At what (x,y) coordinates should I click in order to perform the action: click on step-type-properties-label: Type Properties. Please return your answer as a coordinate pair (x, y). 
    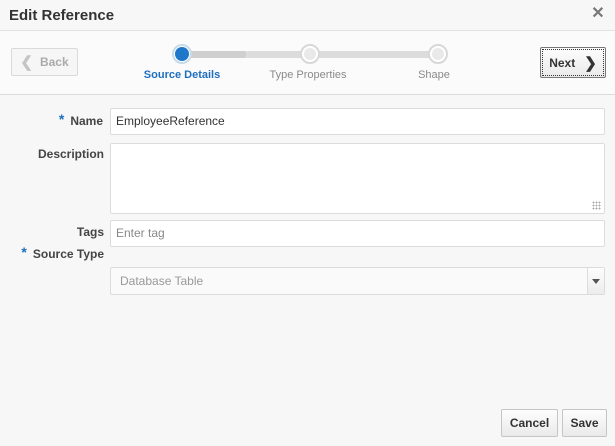
    Looking at the image, I should click on (307, 75).